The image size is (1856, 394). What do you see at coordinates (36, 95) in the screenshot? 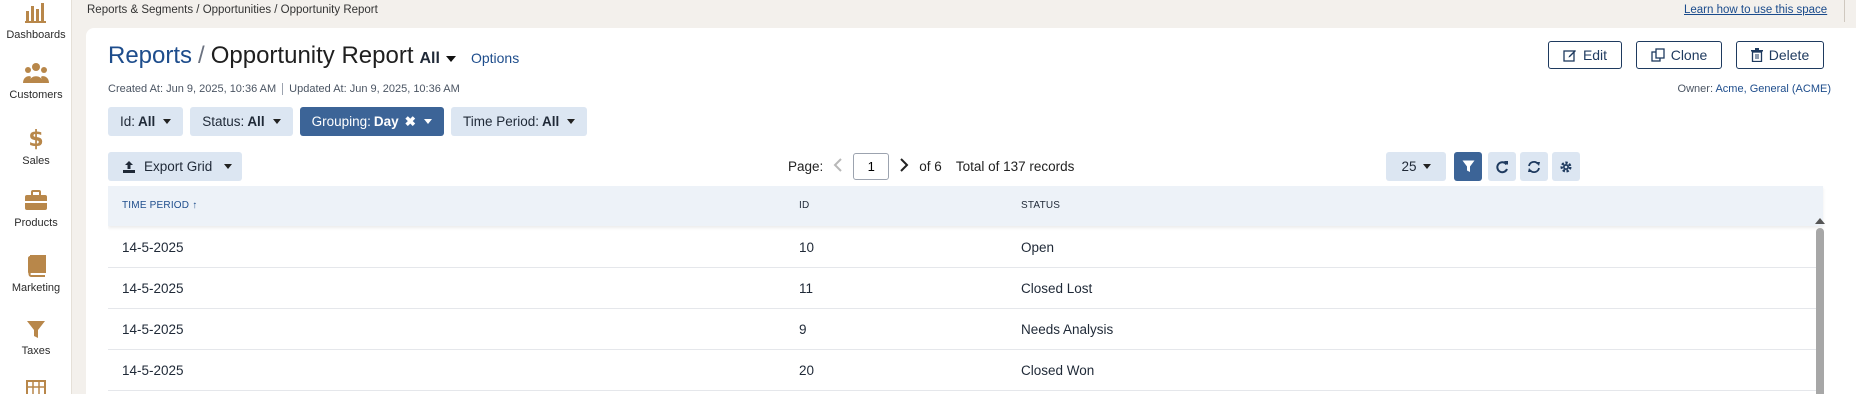
I see `sidebar-item-label: Customers` at bounding box center [36, 95].